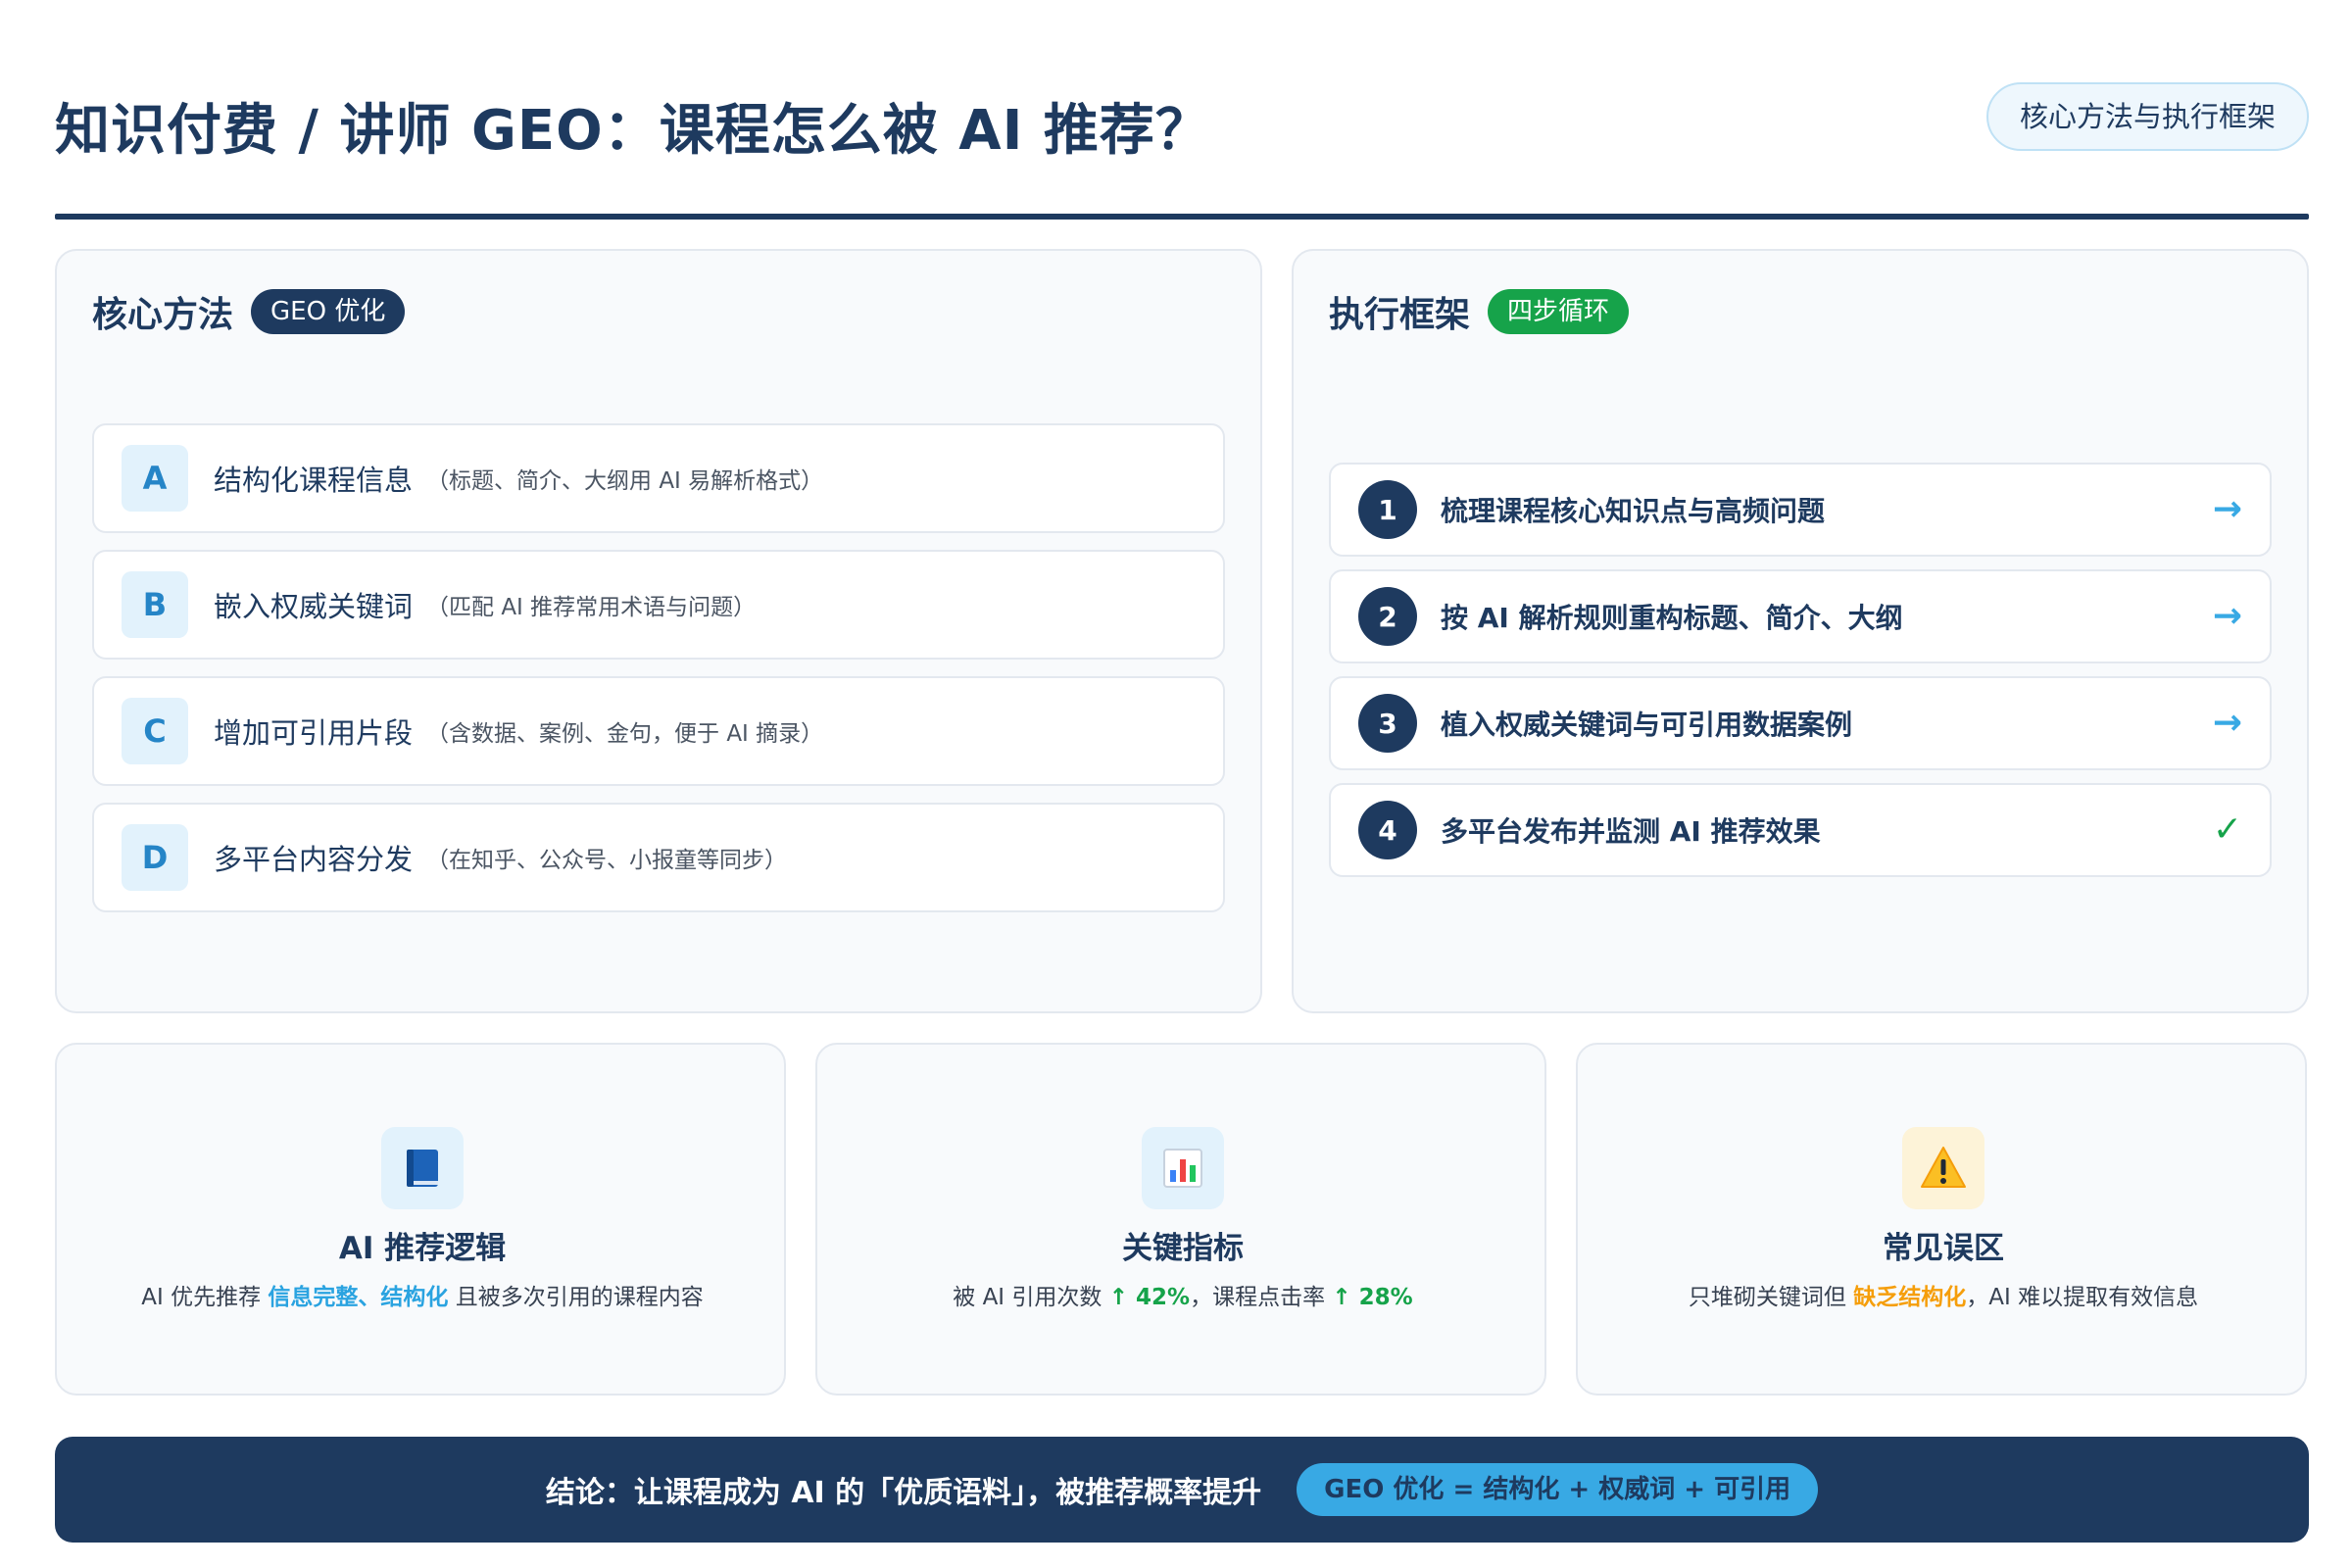 This screenshot has width=2352, height=1568. I want to click on metric-value: ↑ 28%, so click(1372, 1297).